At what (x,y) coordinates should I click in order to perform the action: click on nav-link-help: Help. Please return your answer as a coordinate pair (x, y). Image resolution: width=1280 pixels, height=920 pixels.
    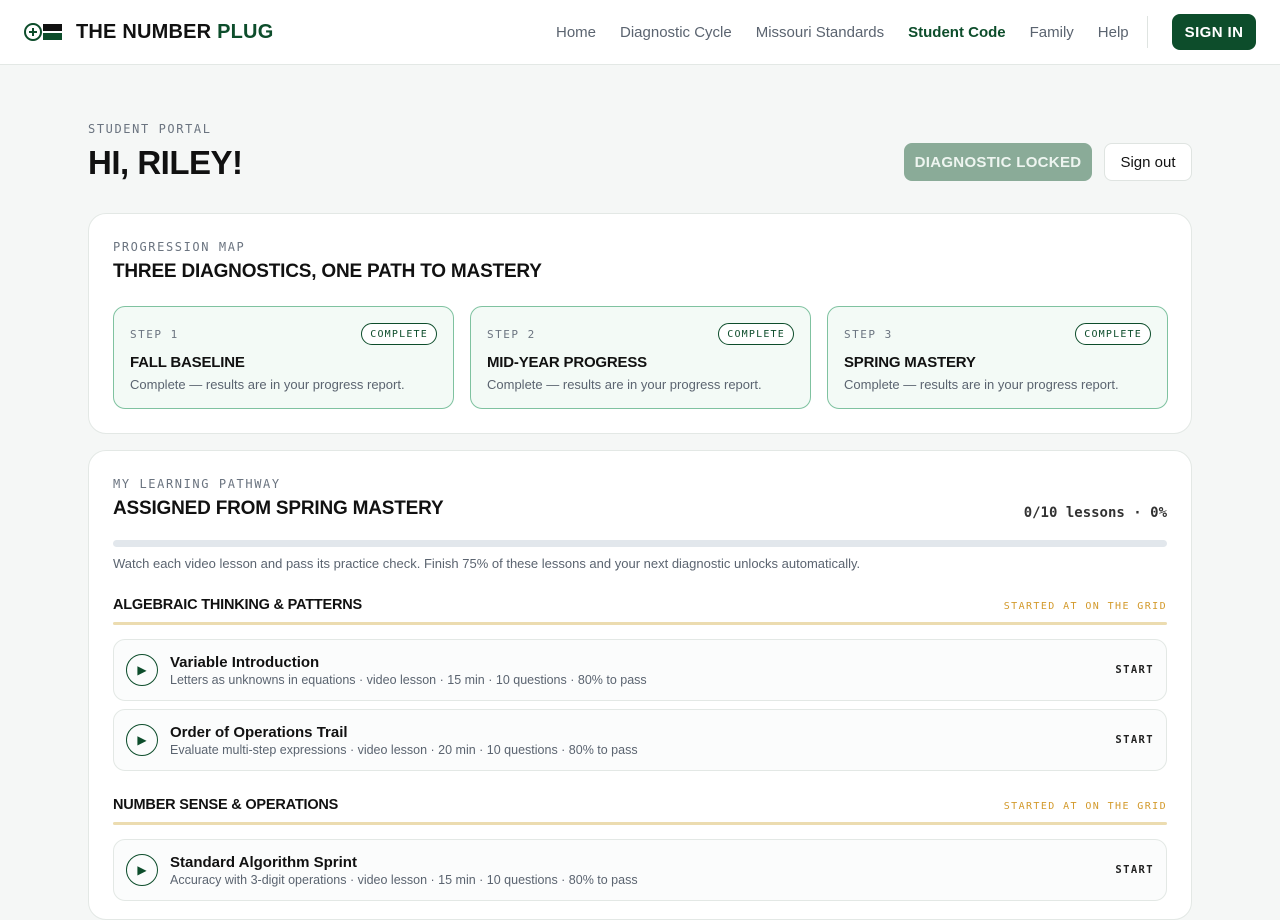
    Looking at the image, I should click on (1113, 32).